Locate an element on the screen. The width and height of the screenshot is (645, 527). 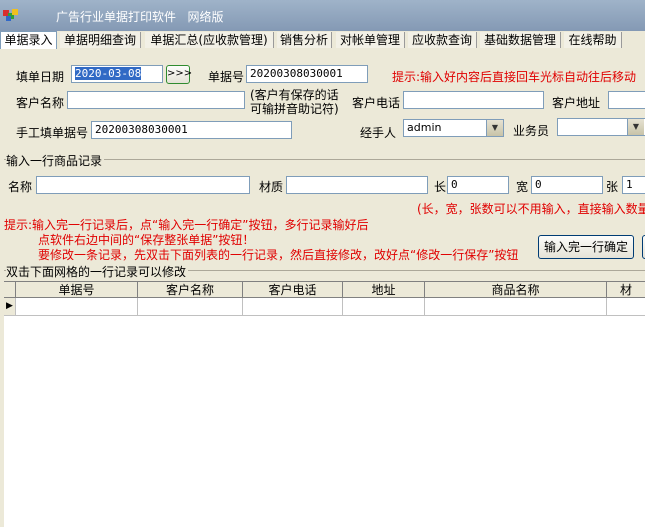
title-bar: 广告行业单据打印软件 网络版 is located at coordinates (322, 15).